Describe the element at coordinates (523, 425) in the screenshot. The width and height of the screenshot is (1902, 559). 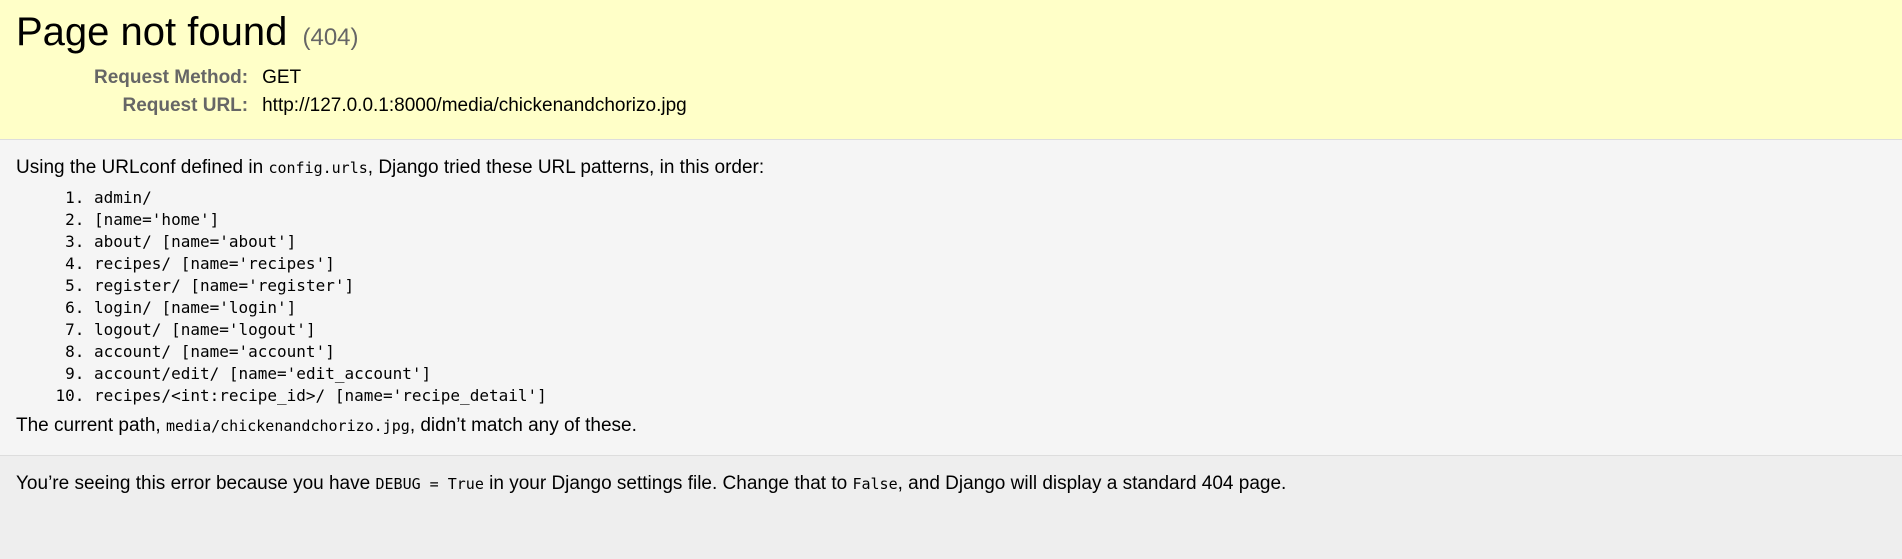
I see `current-path-text-after: , didn’t match any of these.` at that location.